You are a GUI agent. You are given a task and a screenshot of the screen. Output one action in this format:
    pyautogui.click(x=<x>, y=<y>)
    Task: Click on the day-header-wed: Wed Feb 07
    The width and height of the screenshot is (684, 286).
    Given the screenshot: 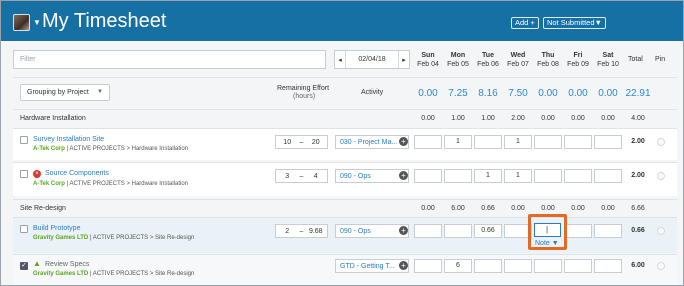 What is the action you would take?
    pyautogui.click(x=518, y=60)
    